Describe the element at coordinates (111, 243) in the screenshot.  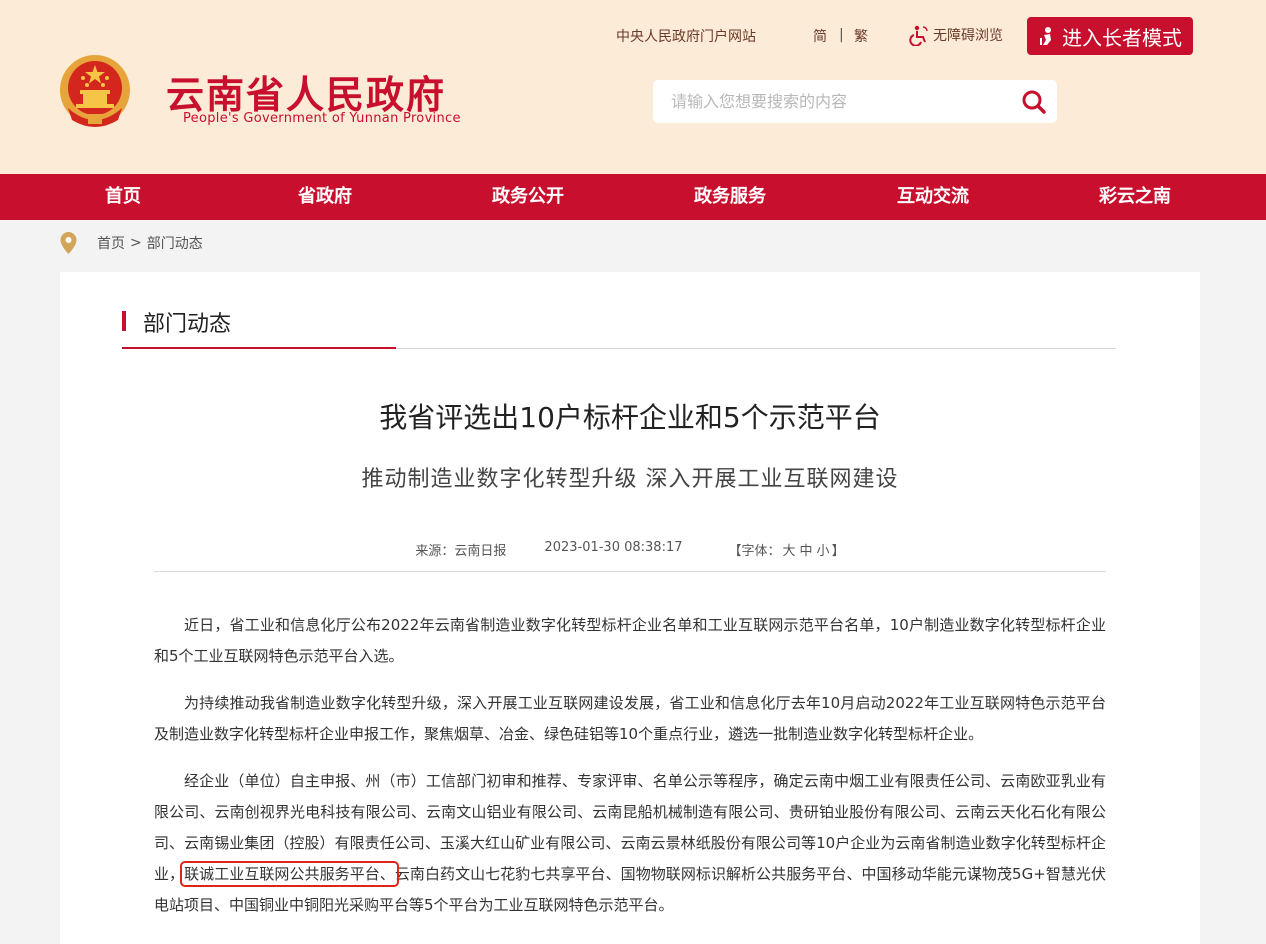
I see `breadcrumb-home: 首页` at that location.